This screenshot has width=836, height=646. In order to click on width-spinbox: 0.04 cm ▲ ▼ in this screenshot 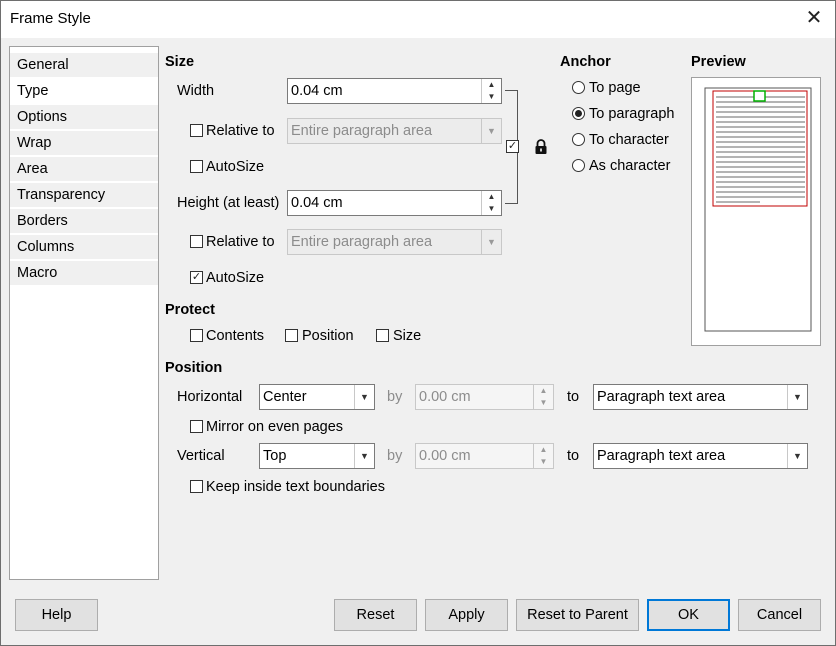, I will do `click(394, 91)`.